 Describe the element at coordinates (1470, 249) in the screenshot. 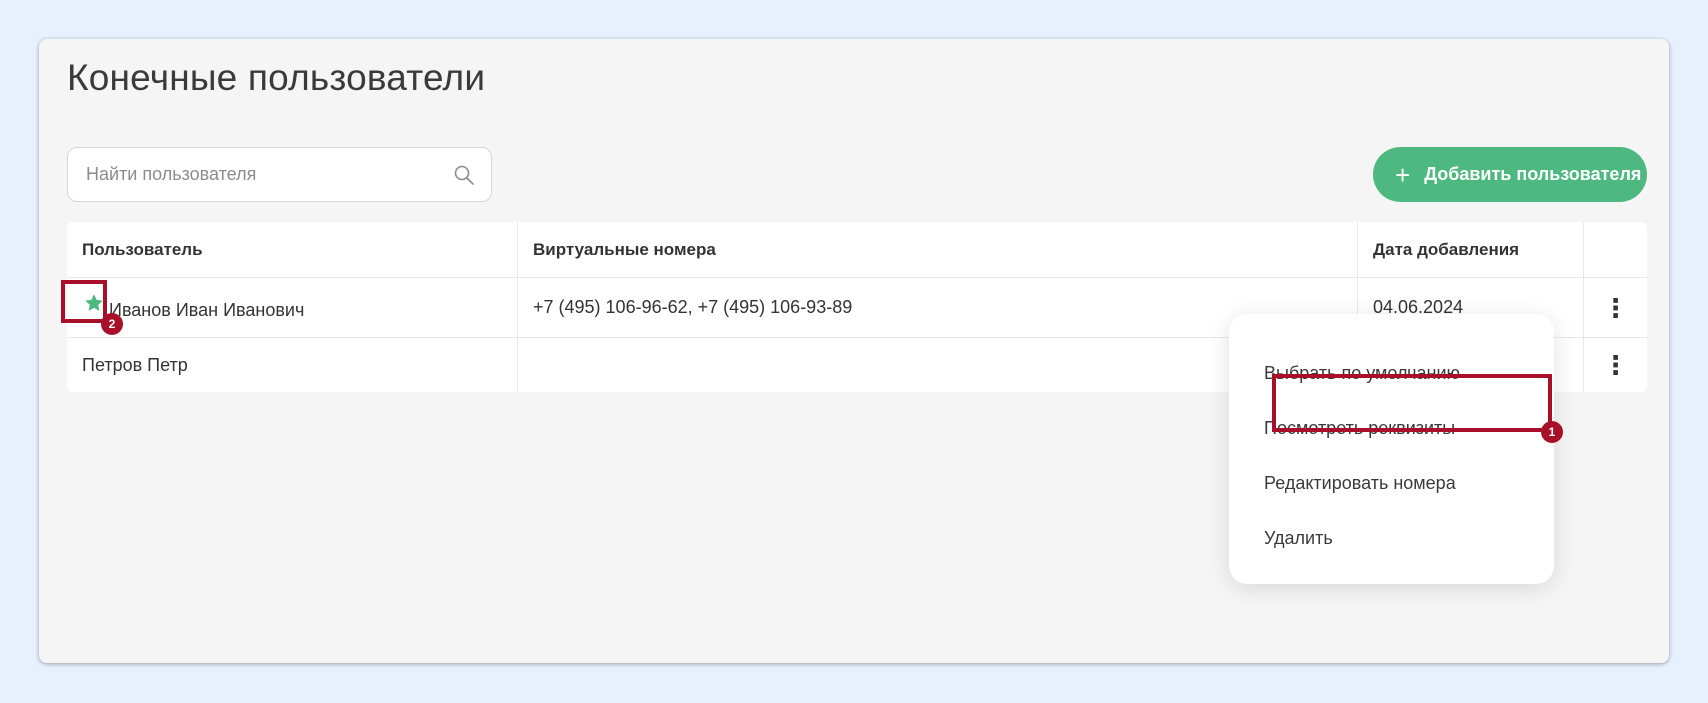

I see `column-header-date: Дата добавления` at that location.